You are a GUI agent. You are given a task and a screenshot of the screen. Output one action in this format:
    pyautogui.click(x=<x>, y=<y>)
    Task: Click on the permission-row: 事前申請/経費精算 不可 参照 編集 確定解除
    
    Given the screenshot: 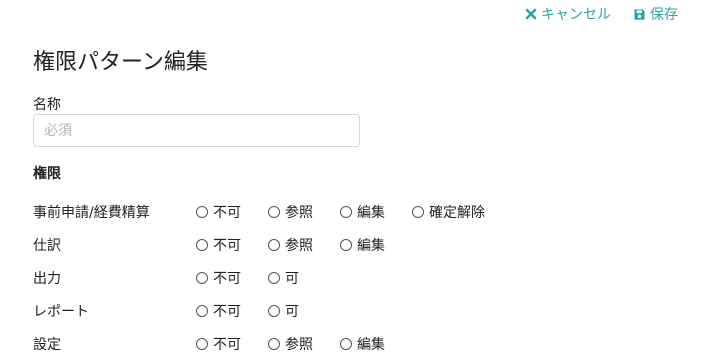 What is the action you would take?
    pyautogui.click(x=259, y=211)
    